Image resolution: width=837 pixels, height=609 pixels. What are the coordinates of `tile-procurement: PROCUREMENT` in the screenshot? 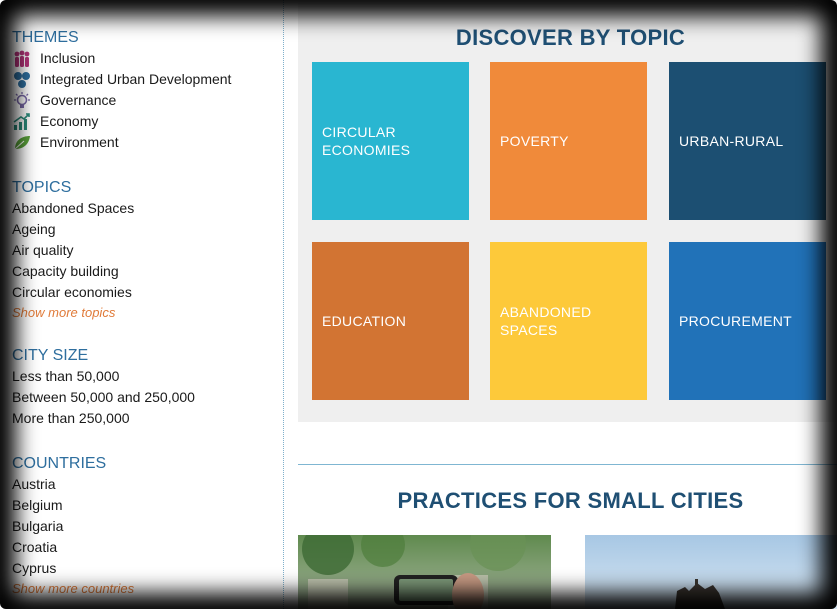 It's located at (747, 321).